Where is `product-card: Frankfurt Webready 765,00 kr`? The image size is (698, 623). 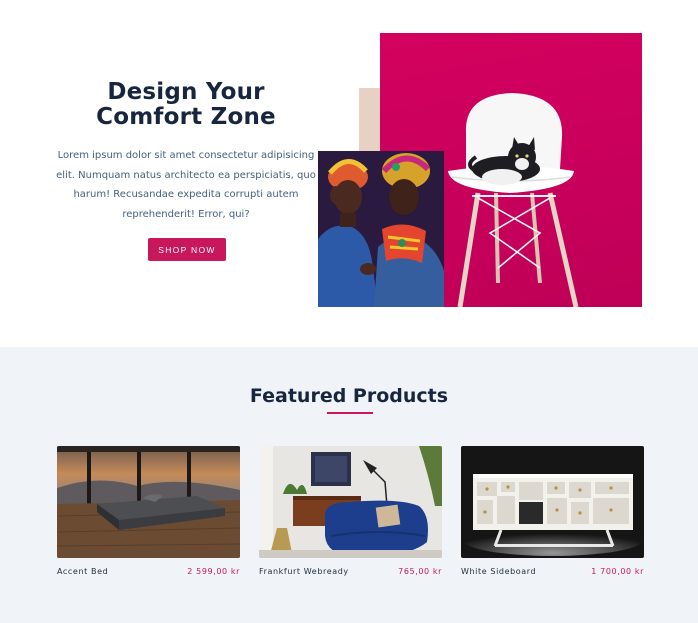 product-card: Frankfurt Webready 765,00 kr is located at coordinates (350, 511).